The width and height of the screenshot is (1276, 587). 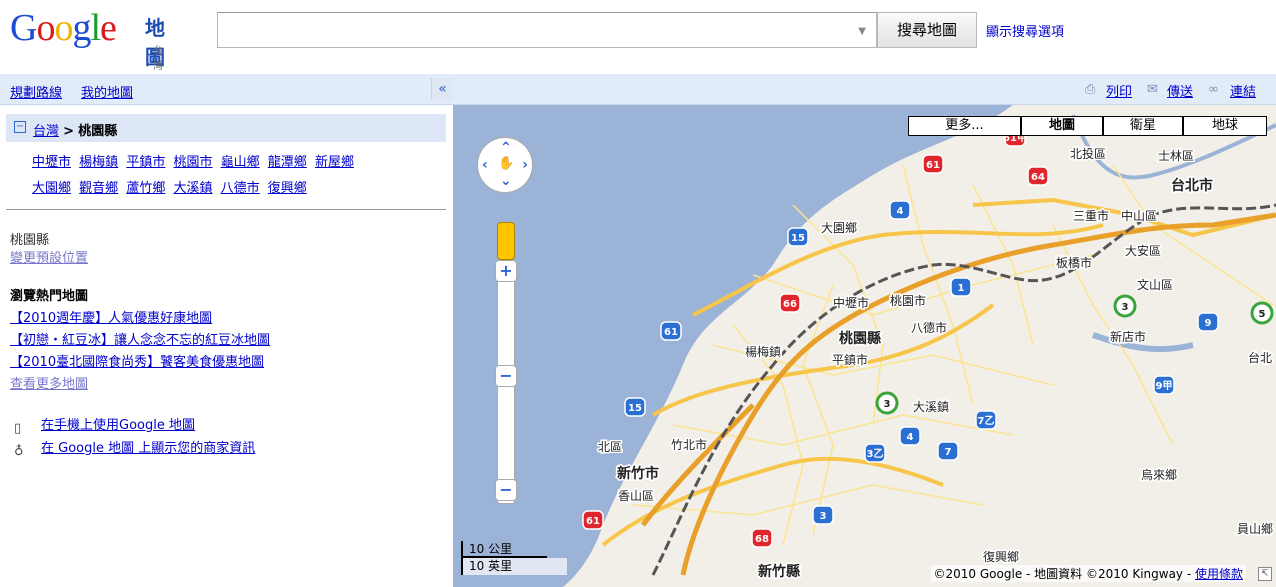 I want to click on breadcrumb-current: 桃園縣, so click(x=98, y=131).